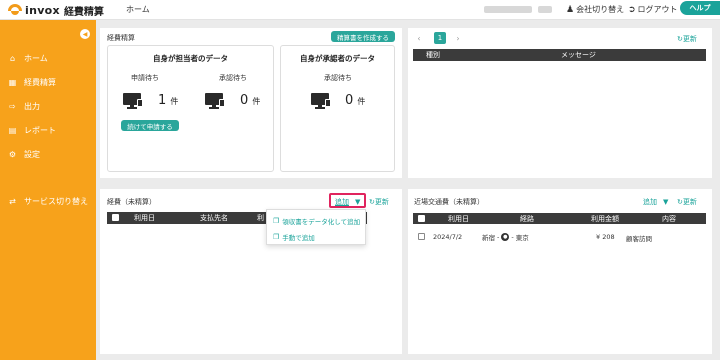 Image resolution: width=720 pixels, height=360 pixels. I want to click on prev-page-icon: ‹, so click(419, 38).